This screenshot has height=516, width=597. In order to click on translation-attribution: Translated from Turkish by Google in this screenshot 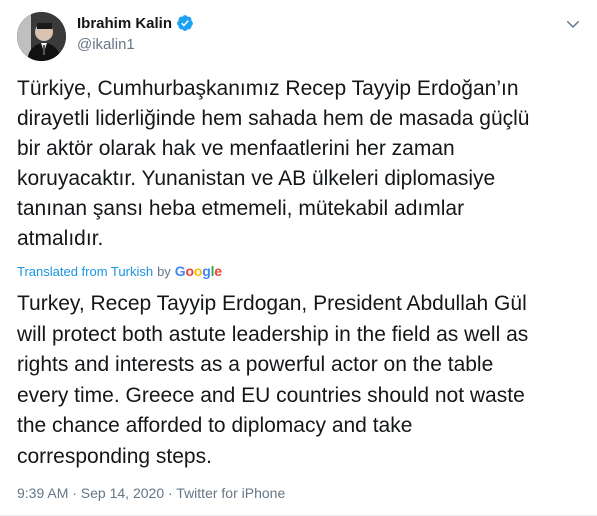, I will do `click(119, 271)`.